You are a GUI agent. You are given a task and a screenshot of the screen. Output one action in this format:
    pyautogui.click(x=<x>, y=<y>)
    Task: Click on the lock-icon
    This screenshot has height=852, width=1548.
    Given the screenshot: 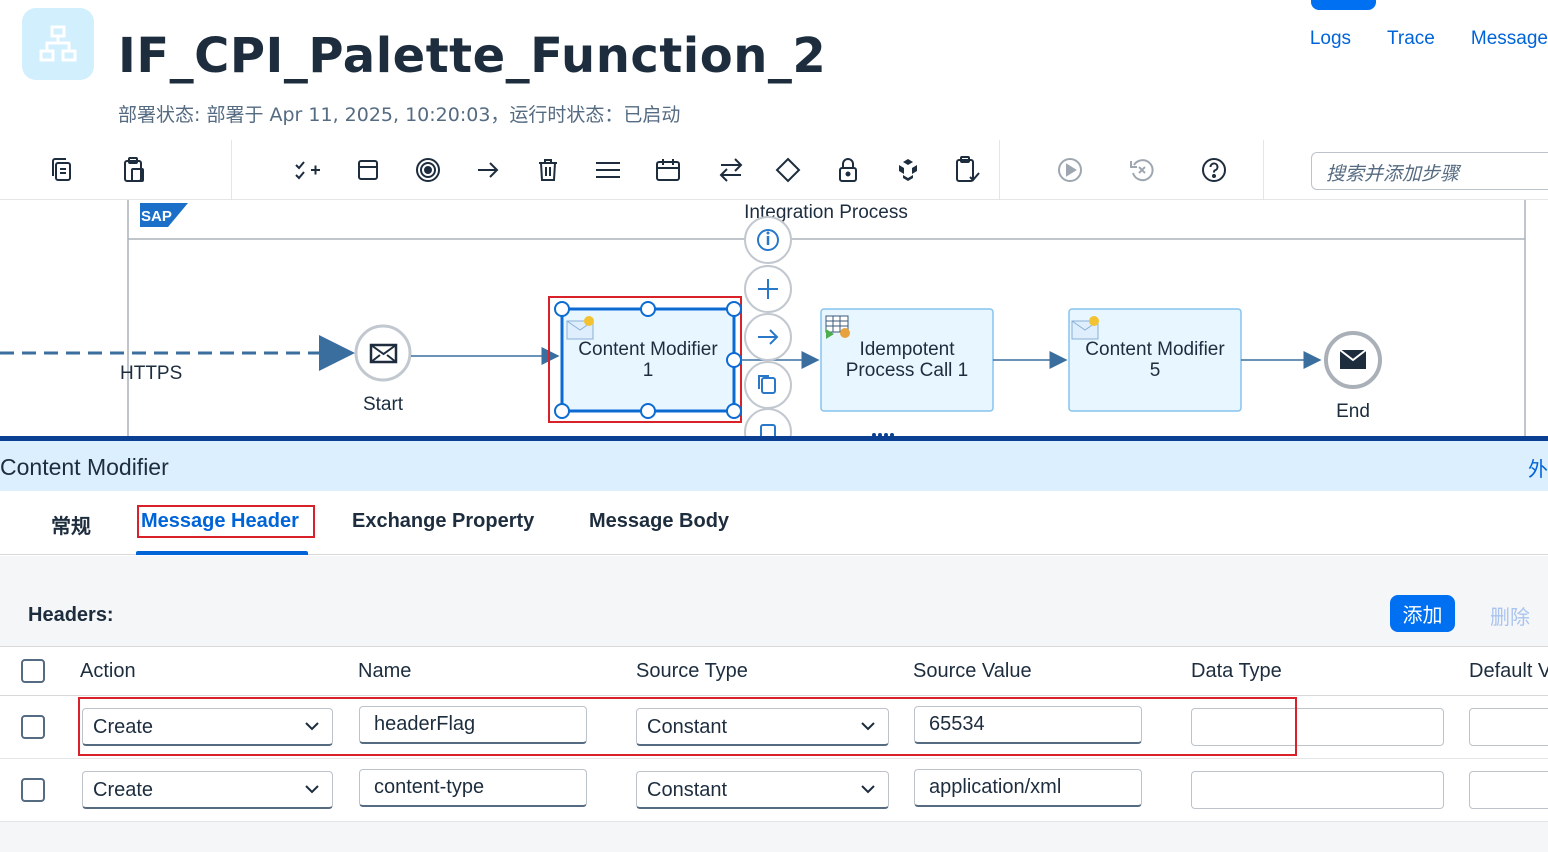 What is the action you would take?
    pyautogui.click(x=848, y=170)
    